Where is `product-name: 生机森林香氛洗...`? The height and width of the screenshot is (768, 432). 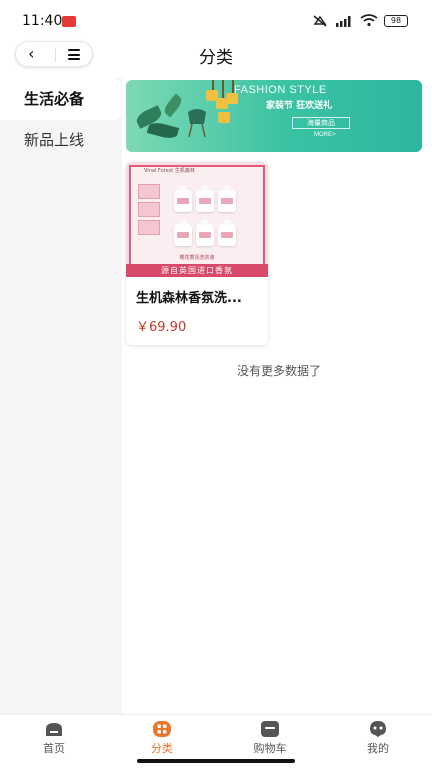
product-name: 生机森林香氛洗... is located at coordinates (189, 298).